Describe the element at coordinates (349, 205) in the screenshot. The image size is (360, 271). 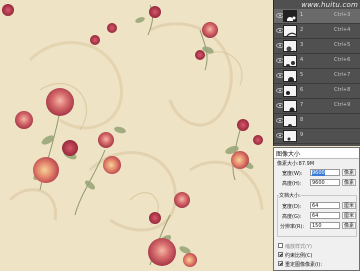
I see `doc-width-unit-select: 厘米` at that location.